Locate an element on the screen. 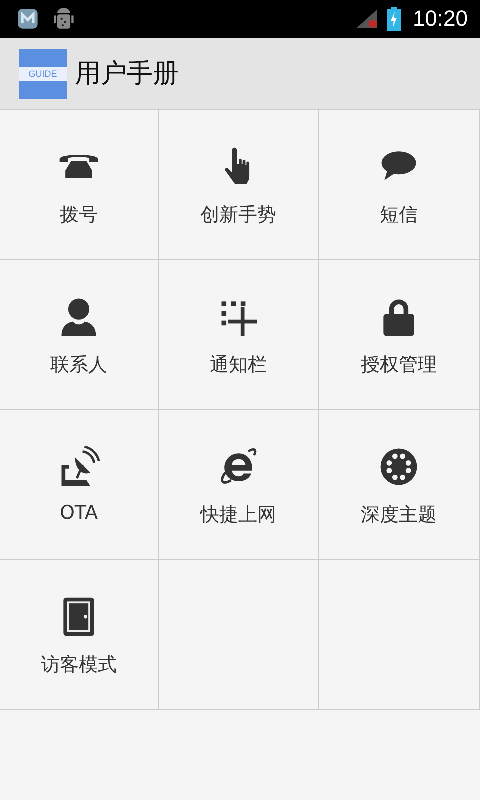  menu-tile: 联系人 is located at coordinates (79, 335).